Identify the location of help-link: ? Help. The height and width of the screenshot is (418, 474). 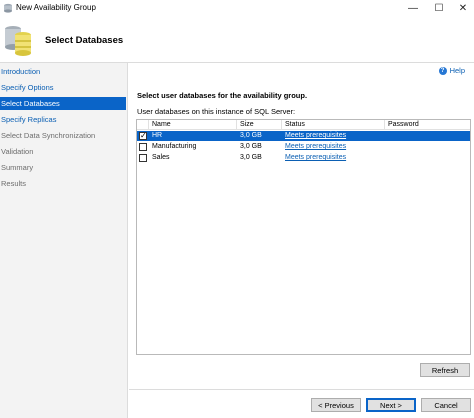
(451, 70).